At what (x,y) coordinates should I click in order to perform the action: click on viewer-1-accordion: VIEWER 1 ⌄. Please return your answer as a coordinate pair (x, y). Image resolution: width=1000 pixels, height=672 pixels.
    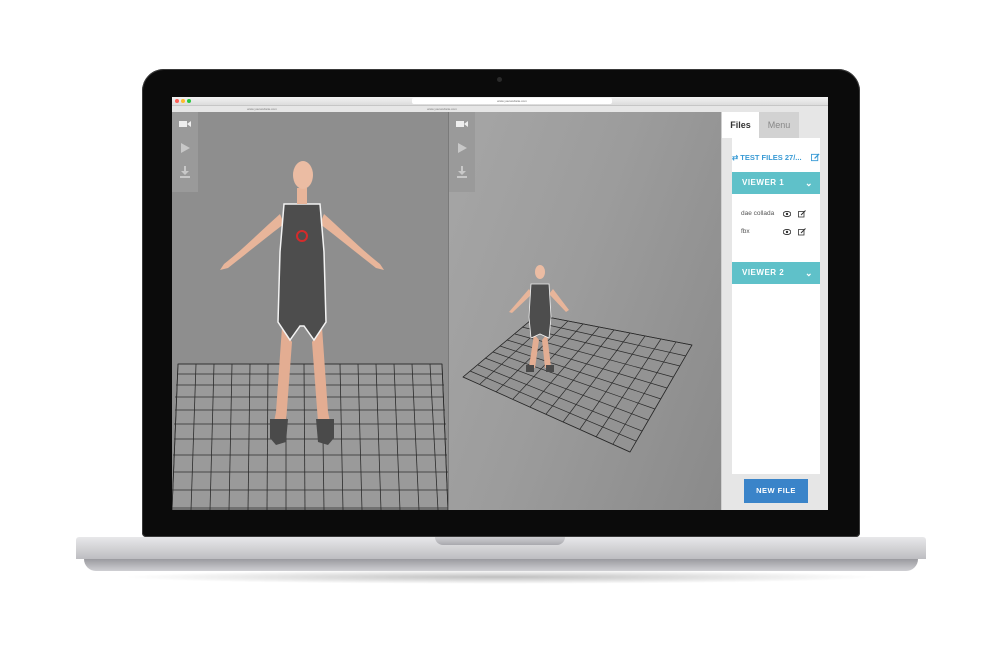
    Looking at the image, I should click on (776, 183).